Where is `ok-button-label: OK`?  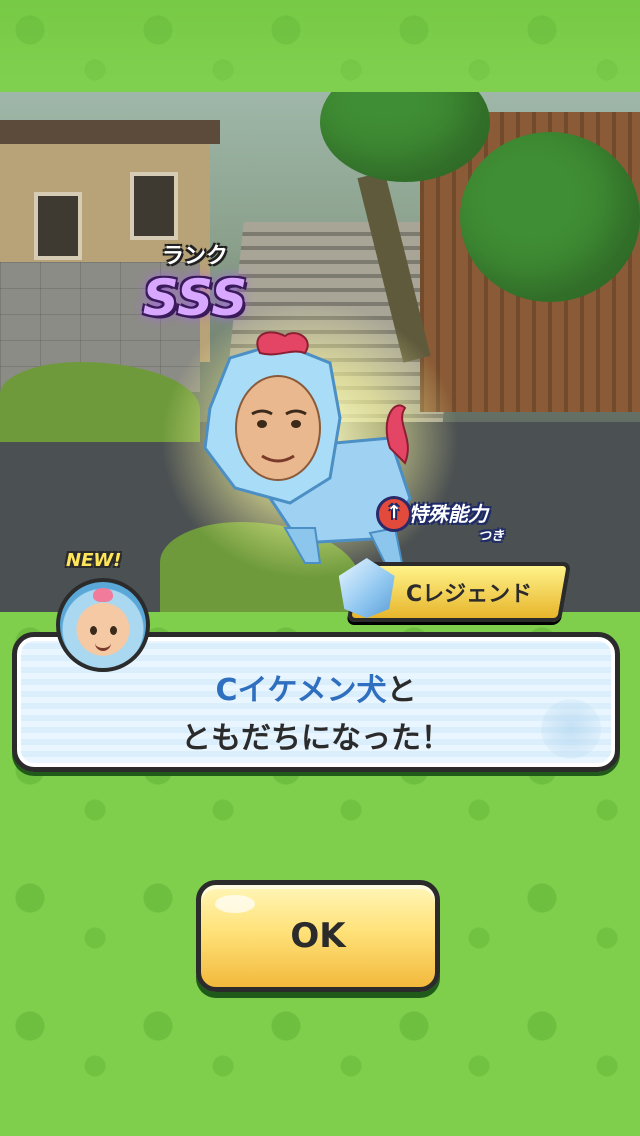
ok-button-label: OK is located at coordinates (318, 936).